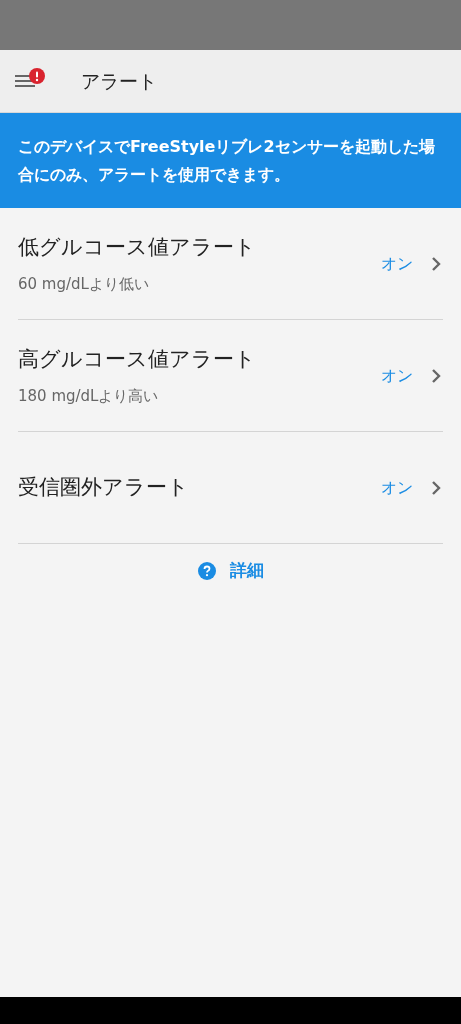  Describe the element at coordinates (137, 247) in the screenshot. I see `alert-title: 低グルコース値アラート` at that location.